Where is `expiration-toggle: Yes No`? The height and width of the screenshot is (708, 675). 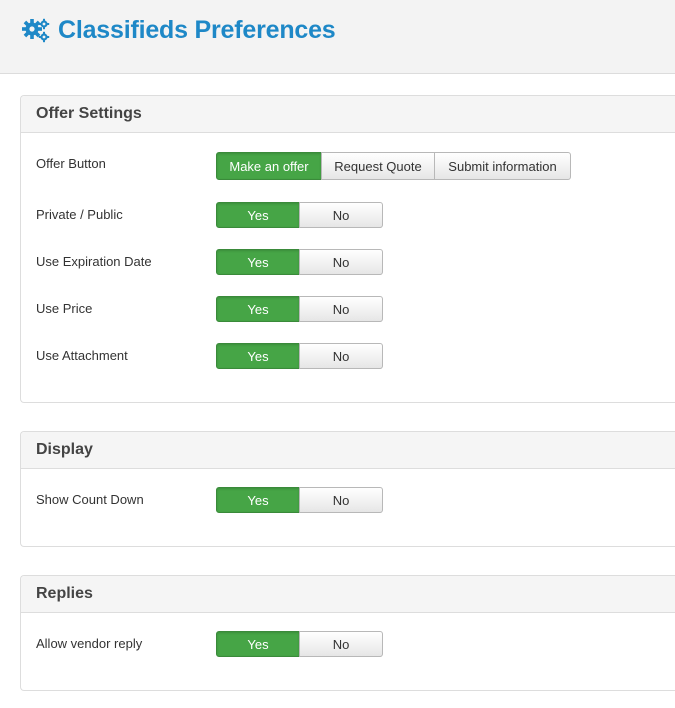
expiration-toggle: Yes No is located at coordinates (299, 262).